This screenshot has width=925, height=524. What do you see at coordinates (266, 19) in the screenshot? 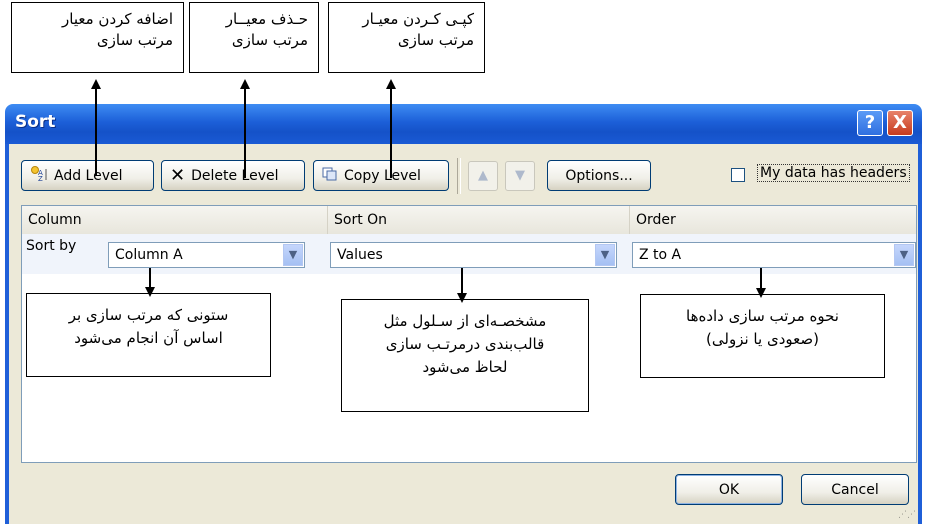
I see `callout-line: حـذف معیــار` at bounding box center [266, 19].